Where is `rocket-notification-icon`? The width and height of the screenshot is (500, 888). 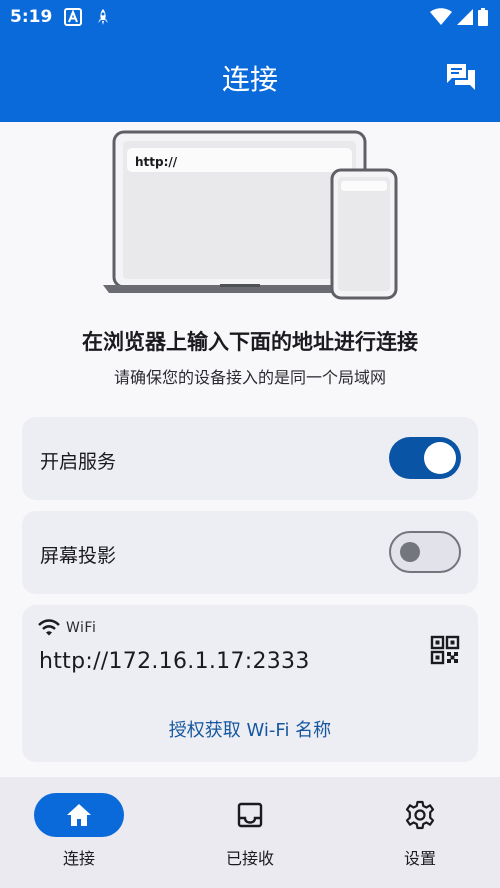 rocket-notification-icon is located at coordinates (103, 17).